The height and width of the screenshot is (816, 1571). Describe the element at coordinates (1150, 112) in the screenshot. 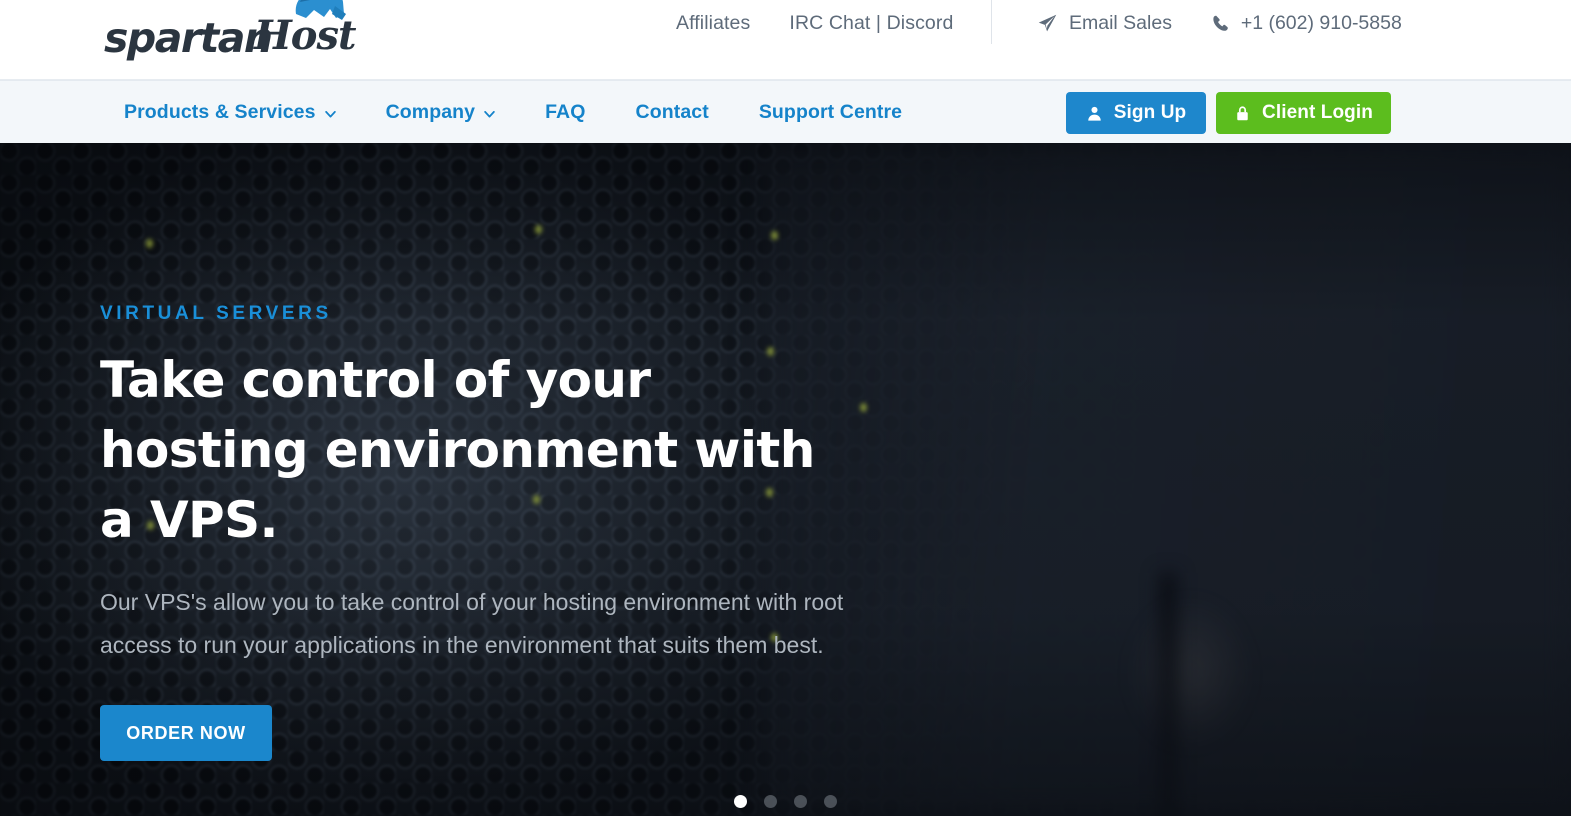

I see `sign-up-label: Sign Up` at that location.